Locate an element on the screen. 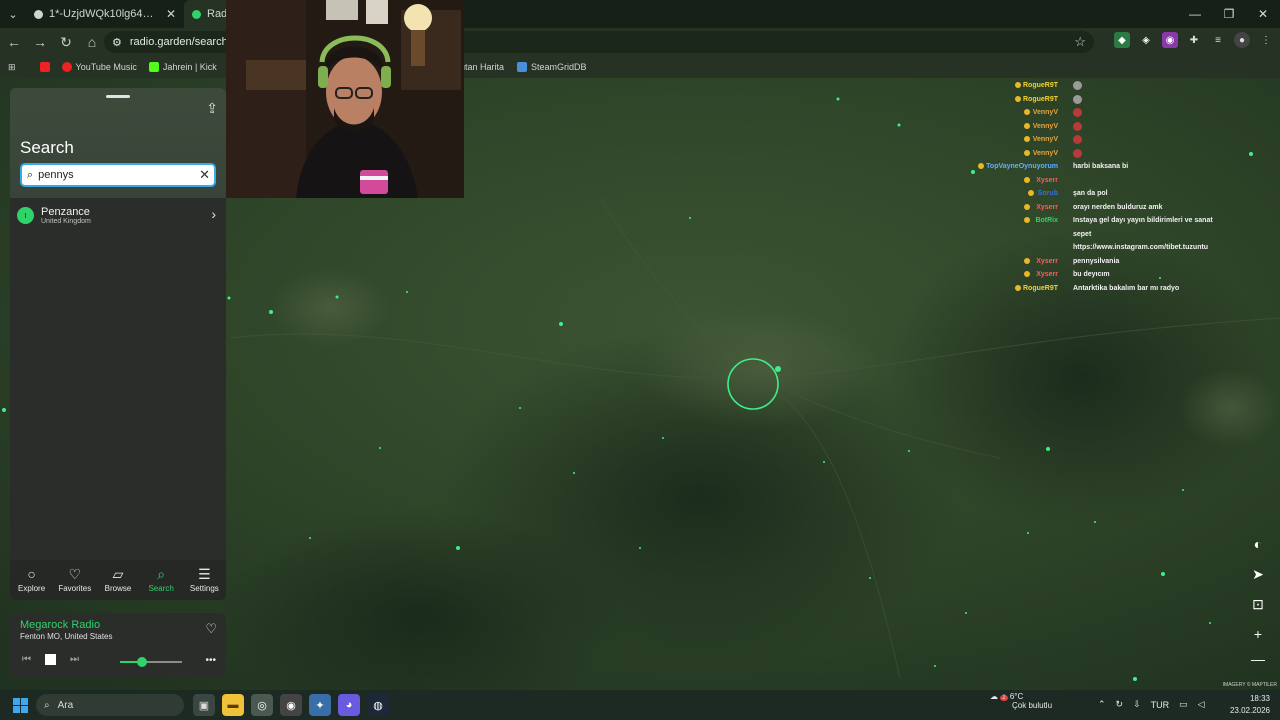  youtube-icon is located at coordinates (44, 67).